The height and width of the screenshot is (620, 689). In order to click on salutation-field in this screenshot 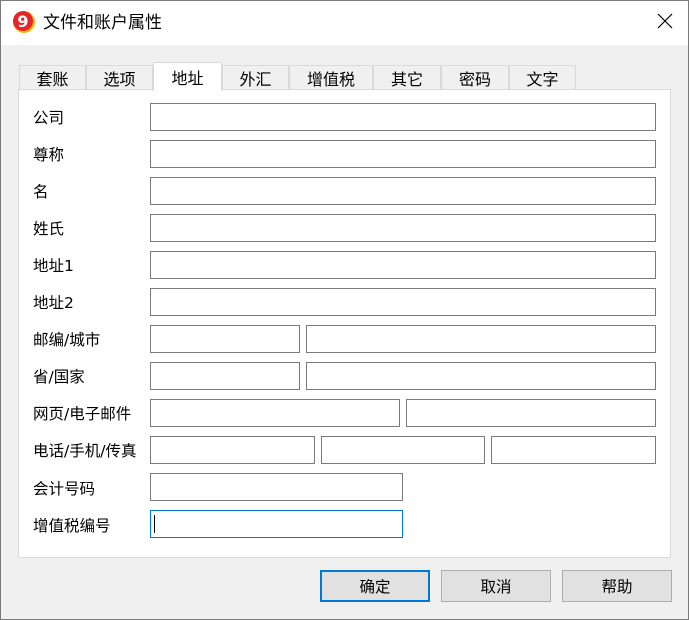, I will do `click(403, 154)`.